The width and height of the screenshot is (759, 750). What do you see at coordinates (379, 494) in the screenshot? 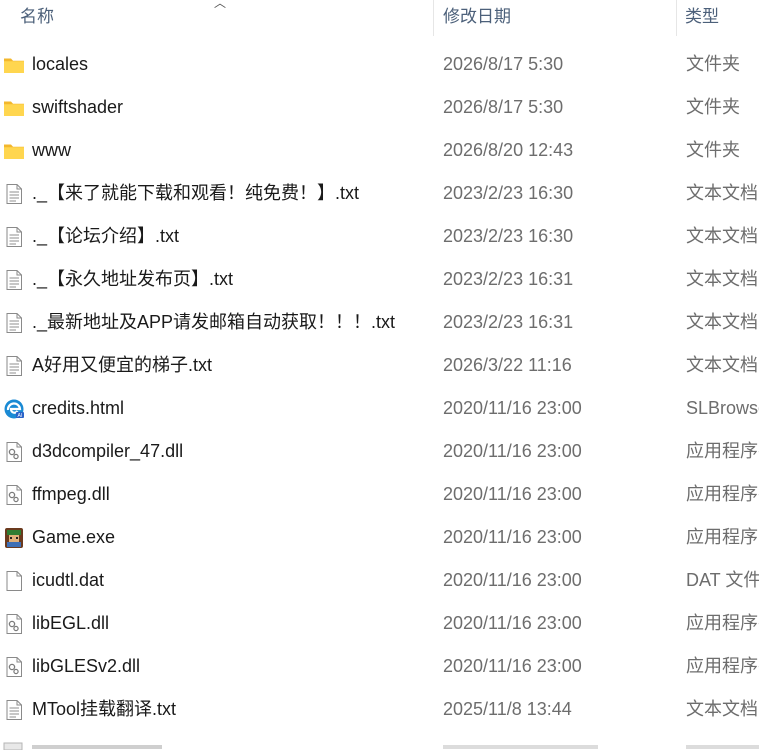
I see `file-row: ffmpeg.dll 2020/11/16 23:00 应用程序扩展` at bounding box center [379, 494].